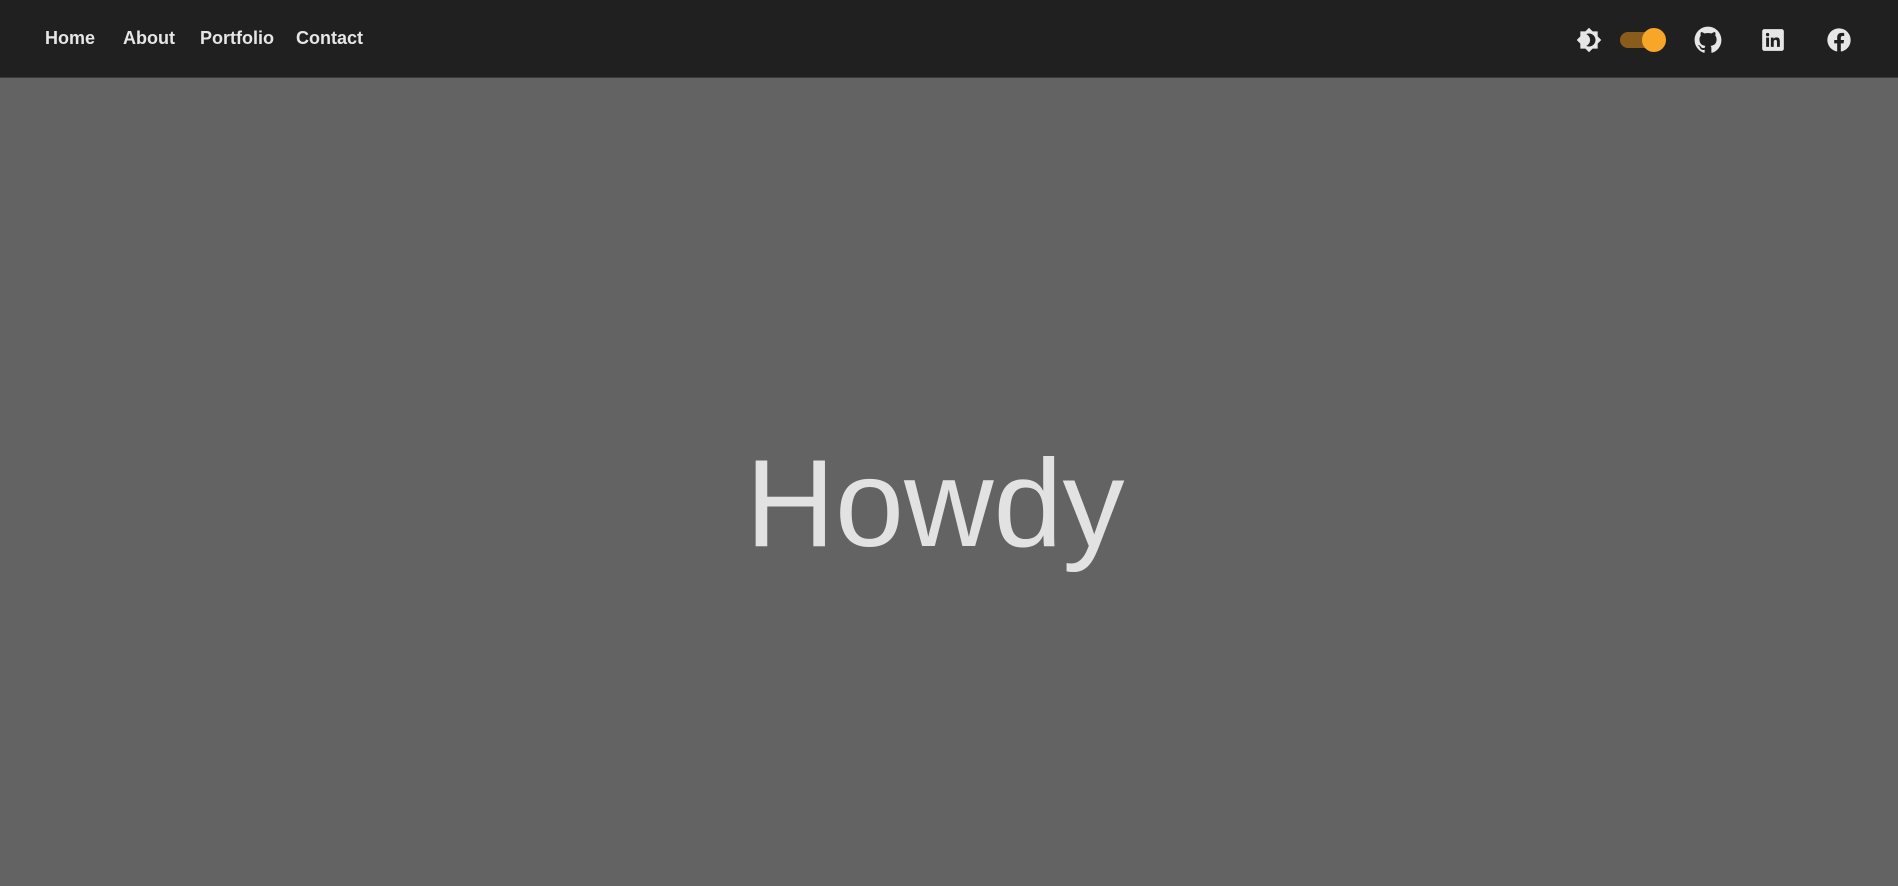 Image resolution: width=1898 pixels, height=886 pixels. I want to click on nav-links: Home About Portfolio Contact, so click(210, 39).